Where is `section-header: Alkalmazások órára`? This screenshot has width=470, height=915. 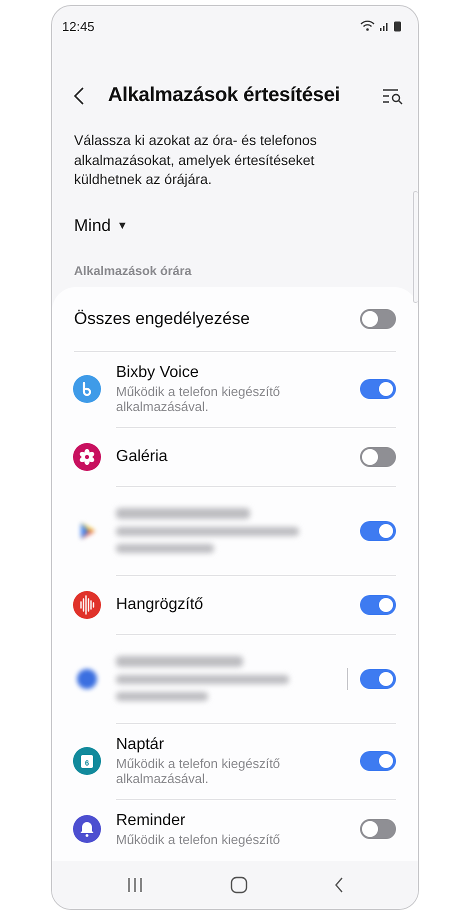
section-header: Alkalmazások órára is located at coordinates (133, 271).